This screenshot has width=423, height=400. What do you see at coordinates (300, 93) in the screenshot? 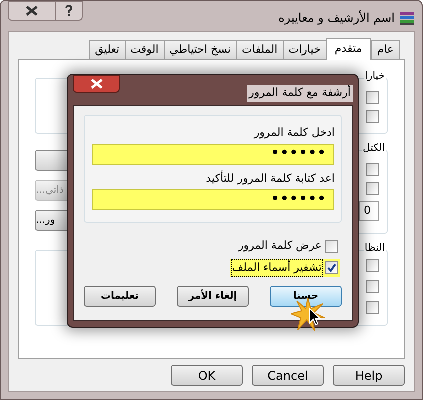
I see `dialog-title: أرشفة مع كلمة المرور` at bounding box center [300, 93].